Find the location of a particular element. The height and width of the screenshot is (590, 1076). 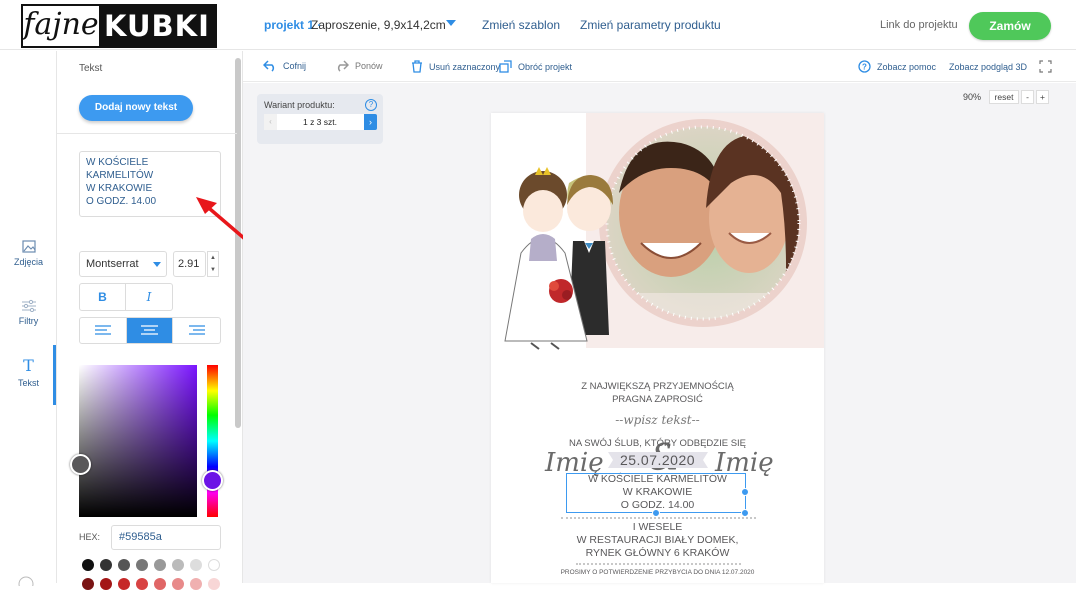

delete-label: Usuń zaznaczony is located at coordinates (465, 66).